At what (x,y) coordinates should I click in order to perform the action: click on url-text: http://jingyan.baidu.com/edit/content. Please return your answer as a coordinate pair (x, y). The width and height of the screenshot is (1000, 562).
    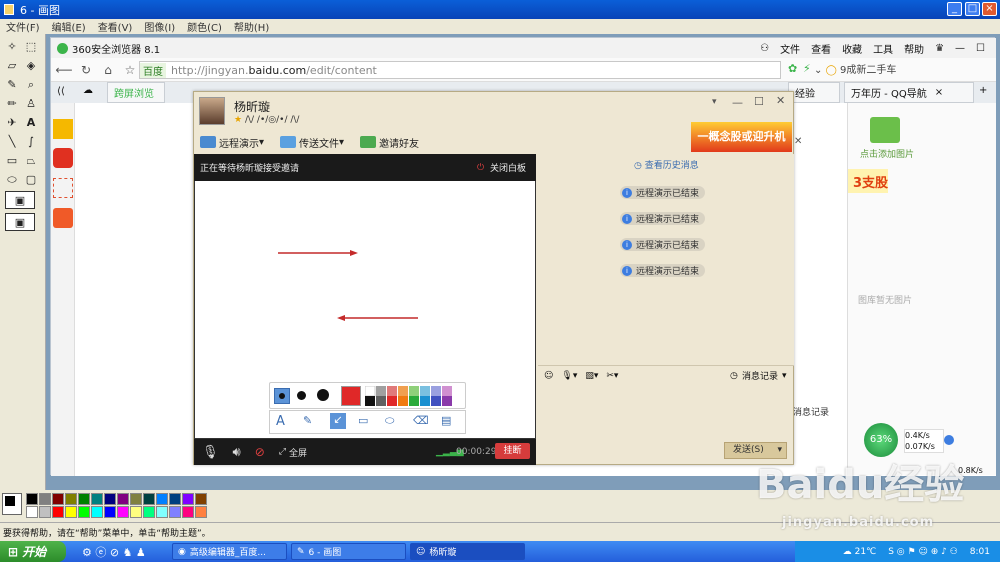
    Looking at the image, I should click on (274, 70).